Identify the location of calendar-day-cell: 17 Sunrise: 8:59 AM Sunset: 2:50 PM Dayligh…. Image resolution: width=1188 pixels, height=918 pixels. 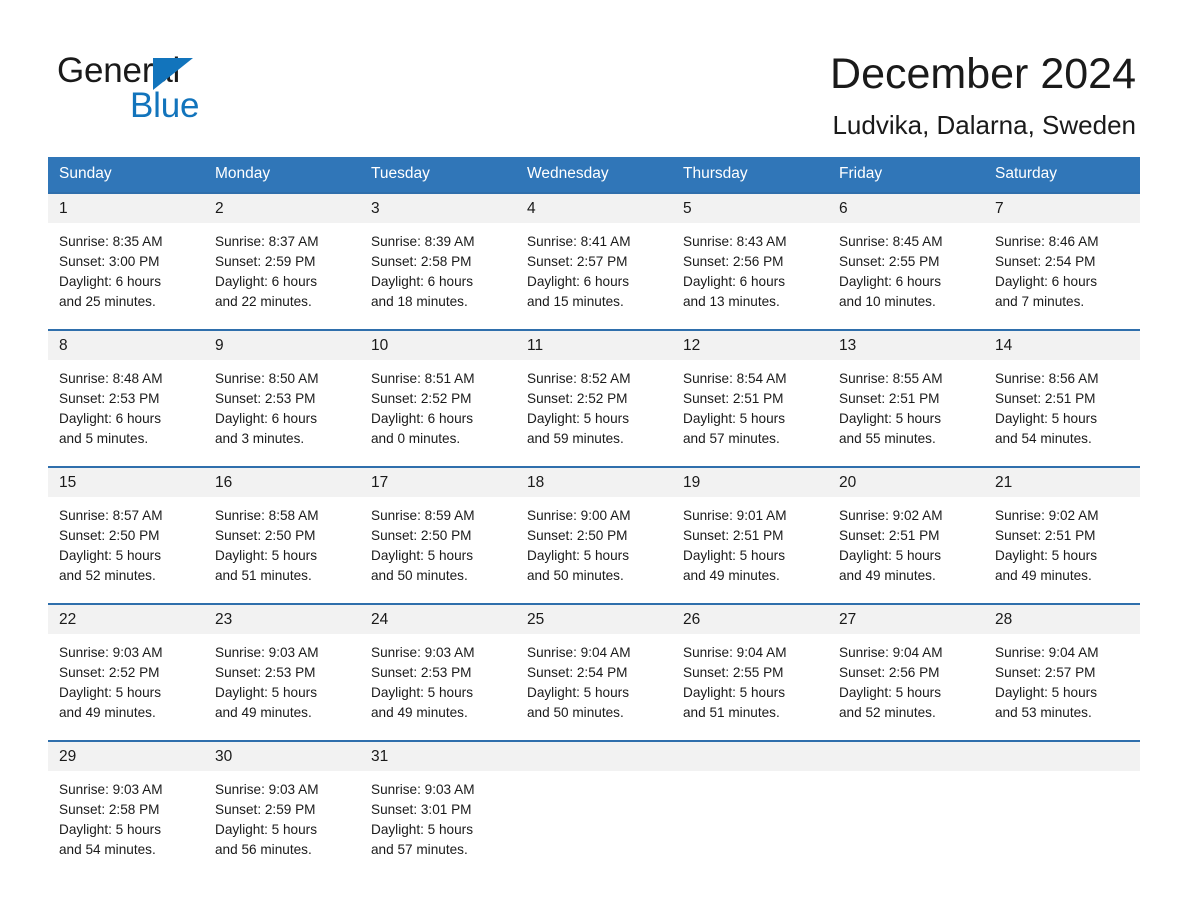
(438, 535).